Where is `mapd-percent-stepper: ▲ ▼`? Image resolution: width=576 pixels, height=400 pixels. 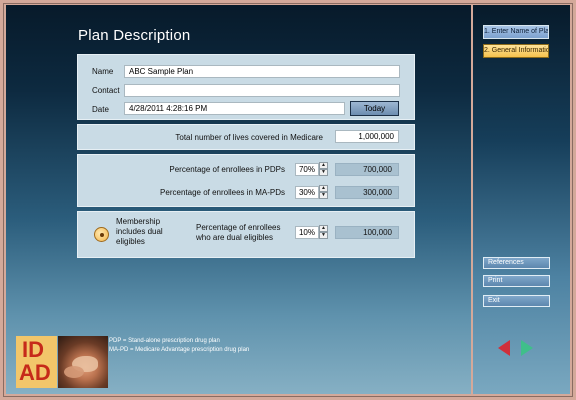 mapd-percent-stepper: ▲ ▼ is located at coordinates (323, 192).